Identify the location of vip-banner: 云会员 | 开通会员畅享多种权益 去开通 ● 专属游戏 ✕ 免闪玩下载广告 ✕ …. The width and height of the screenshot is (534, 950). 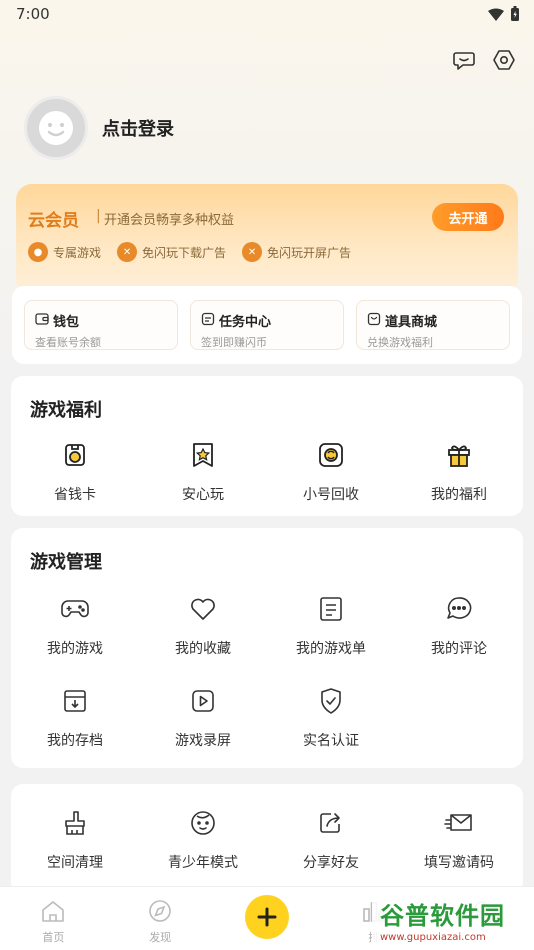
(267, 239).